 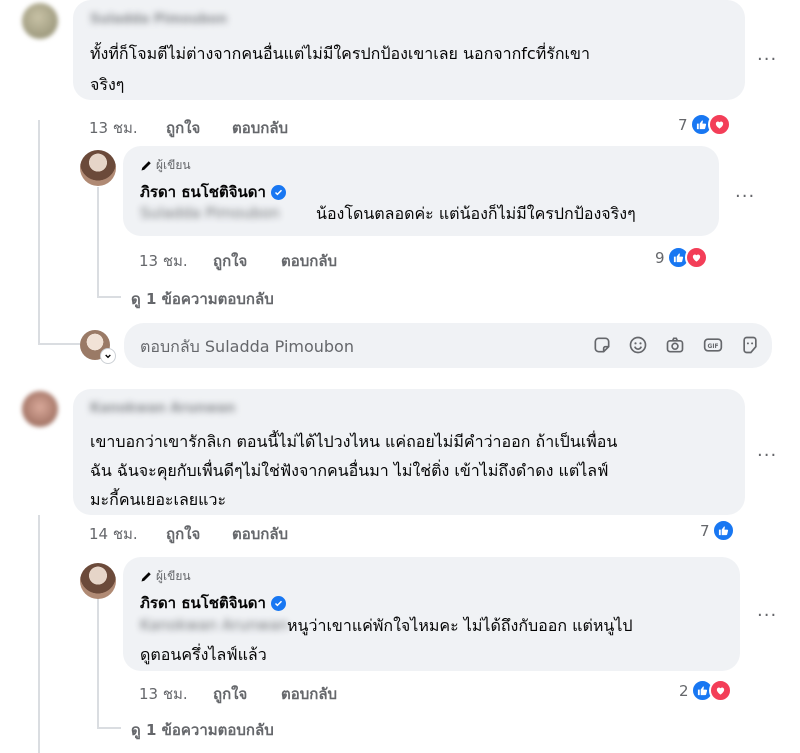 What do you see at coordinates (638, 345) in the screenshot?
I see `emoji-icon` at bounding box center [638, 345].